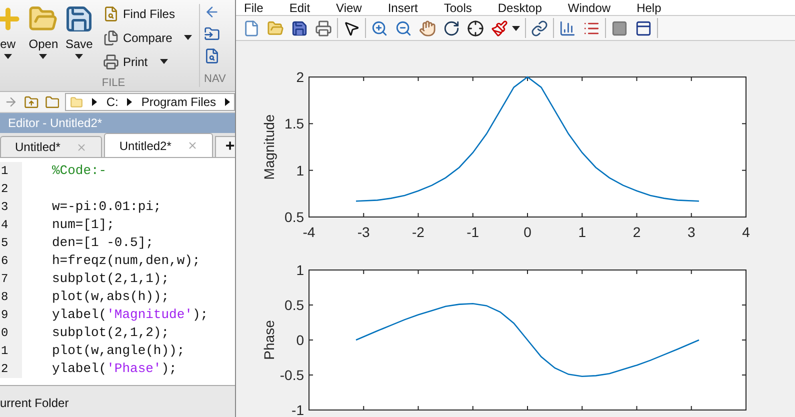 This screenshot has height=417, width=795. Describe the element at coordinates (294, 124) in the screenshot. I see `y-tick-label: 1.5` at that location.